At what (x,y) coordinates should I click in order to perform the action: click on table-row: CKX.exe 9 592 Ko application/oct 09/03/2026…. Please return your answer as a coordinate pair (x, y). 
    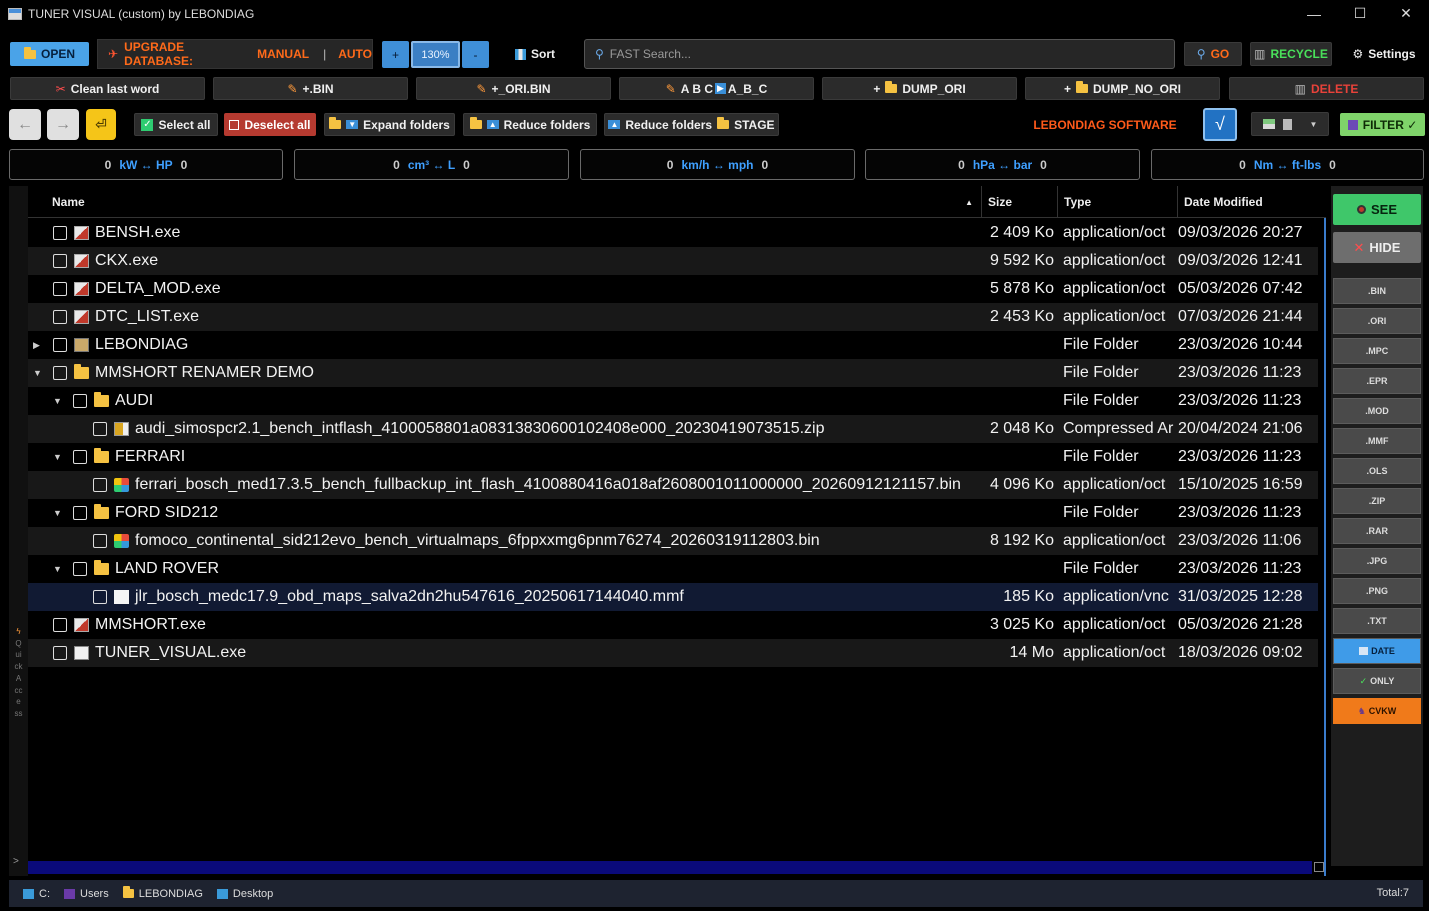
    Looking at the image, I should click on (673, 261).